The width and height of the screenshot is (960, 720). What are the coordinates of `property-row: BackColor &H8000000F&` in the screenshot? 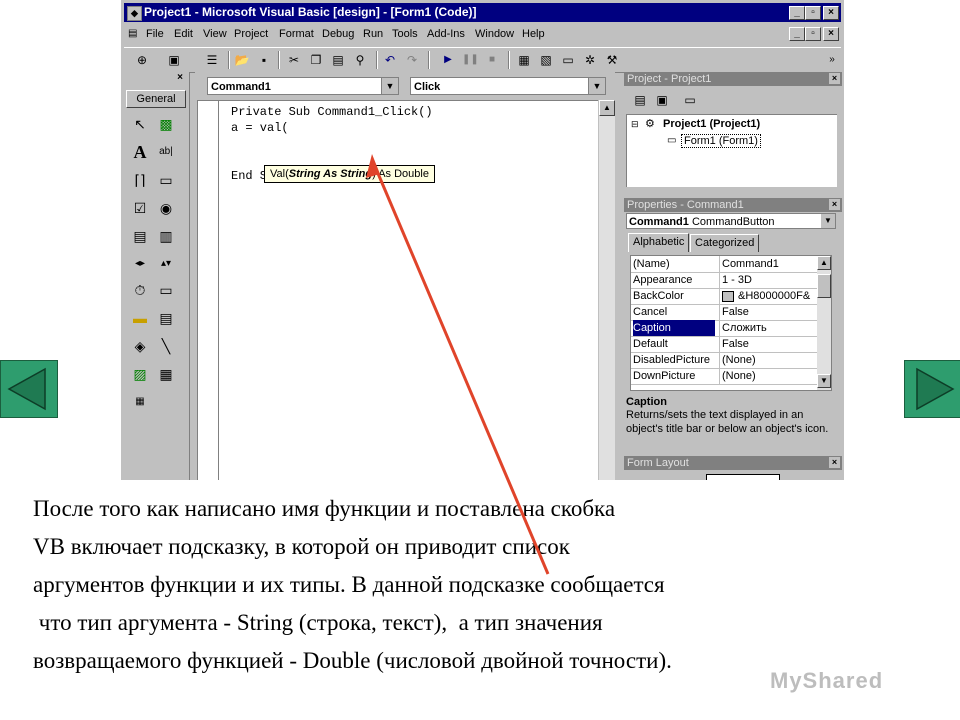 It's located at (724, 296).